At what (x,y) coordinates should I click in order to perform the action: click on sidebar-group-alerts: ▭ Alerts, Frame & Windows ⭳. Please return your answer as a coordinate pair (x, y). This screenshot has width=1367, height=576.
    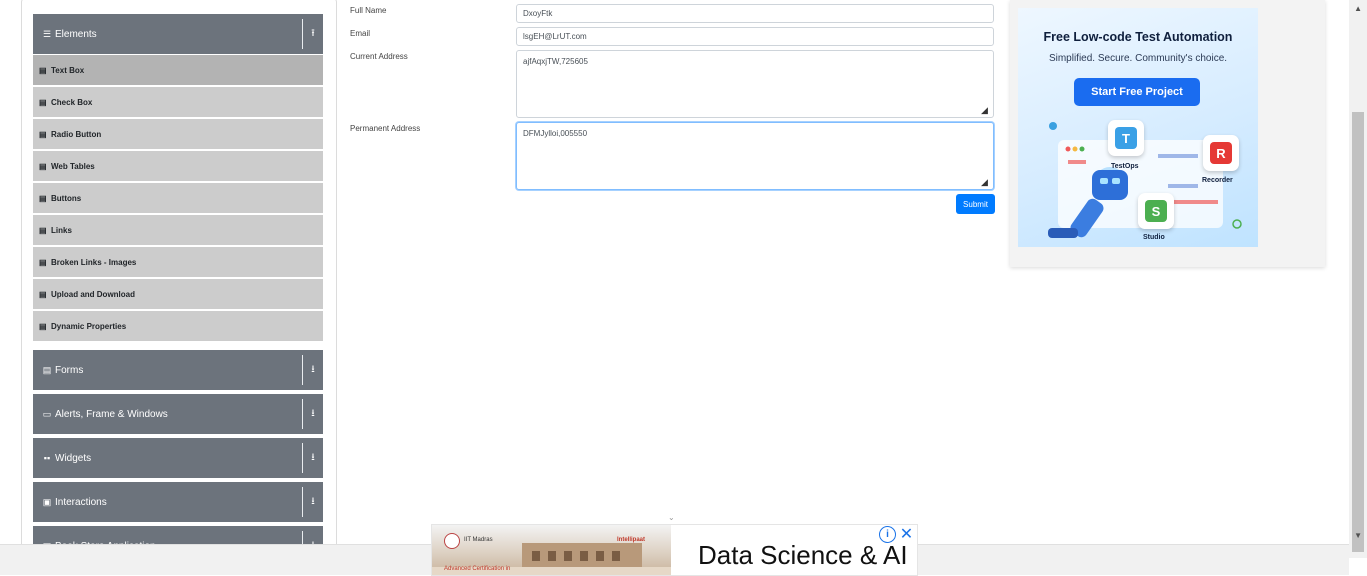
    Looking at the image, I should click on (178, 414).